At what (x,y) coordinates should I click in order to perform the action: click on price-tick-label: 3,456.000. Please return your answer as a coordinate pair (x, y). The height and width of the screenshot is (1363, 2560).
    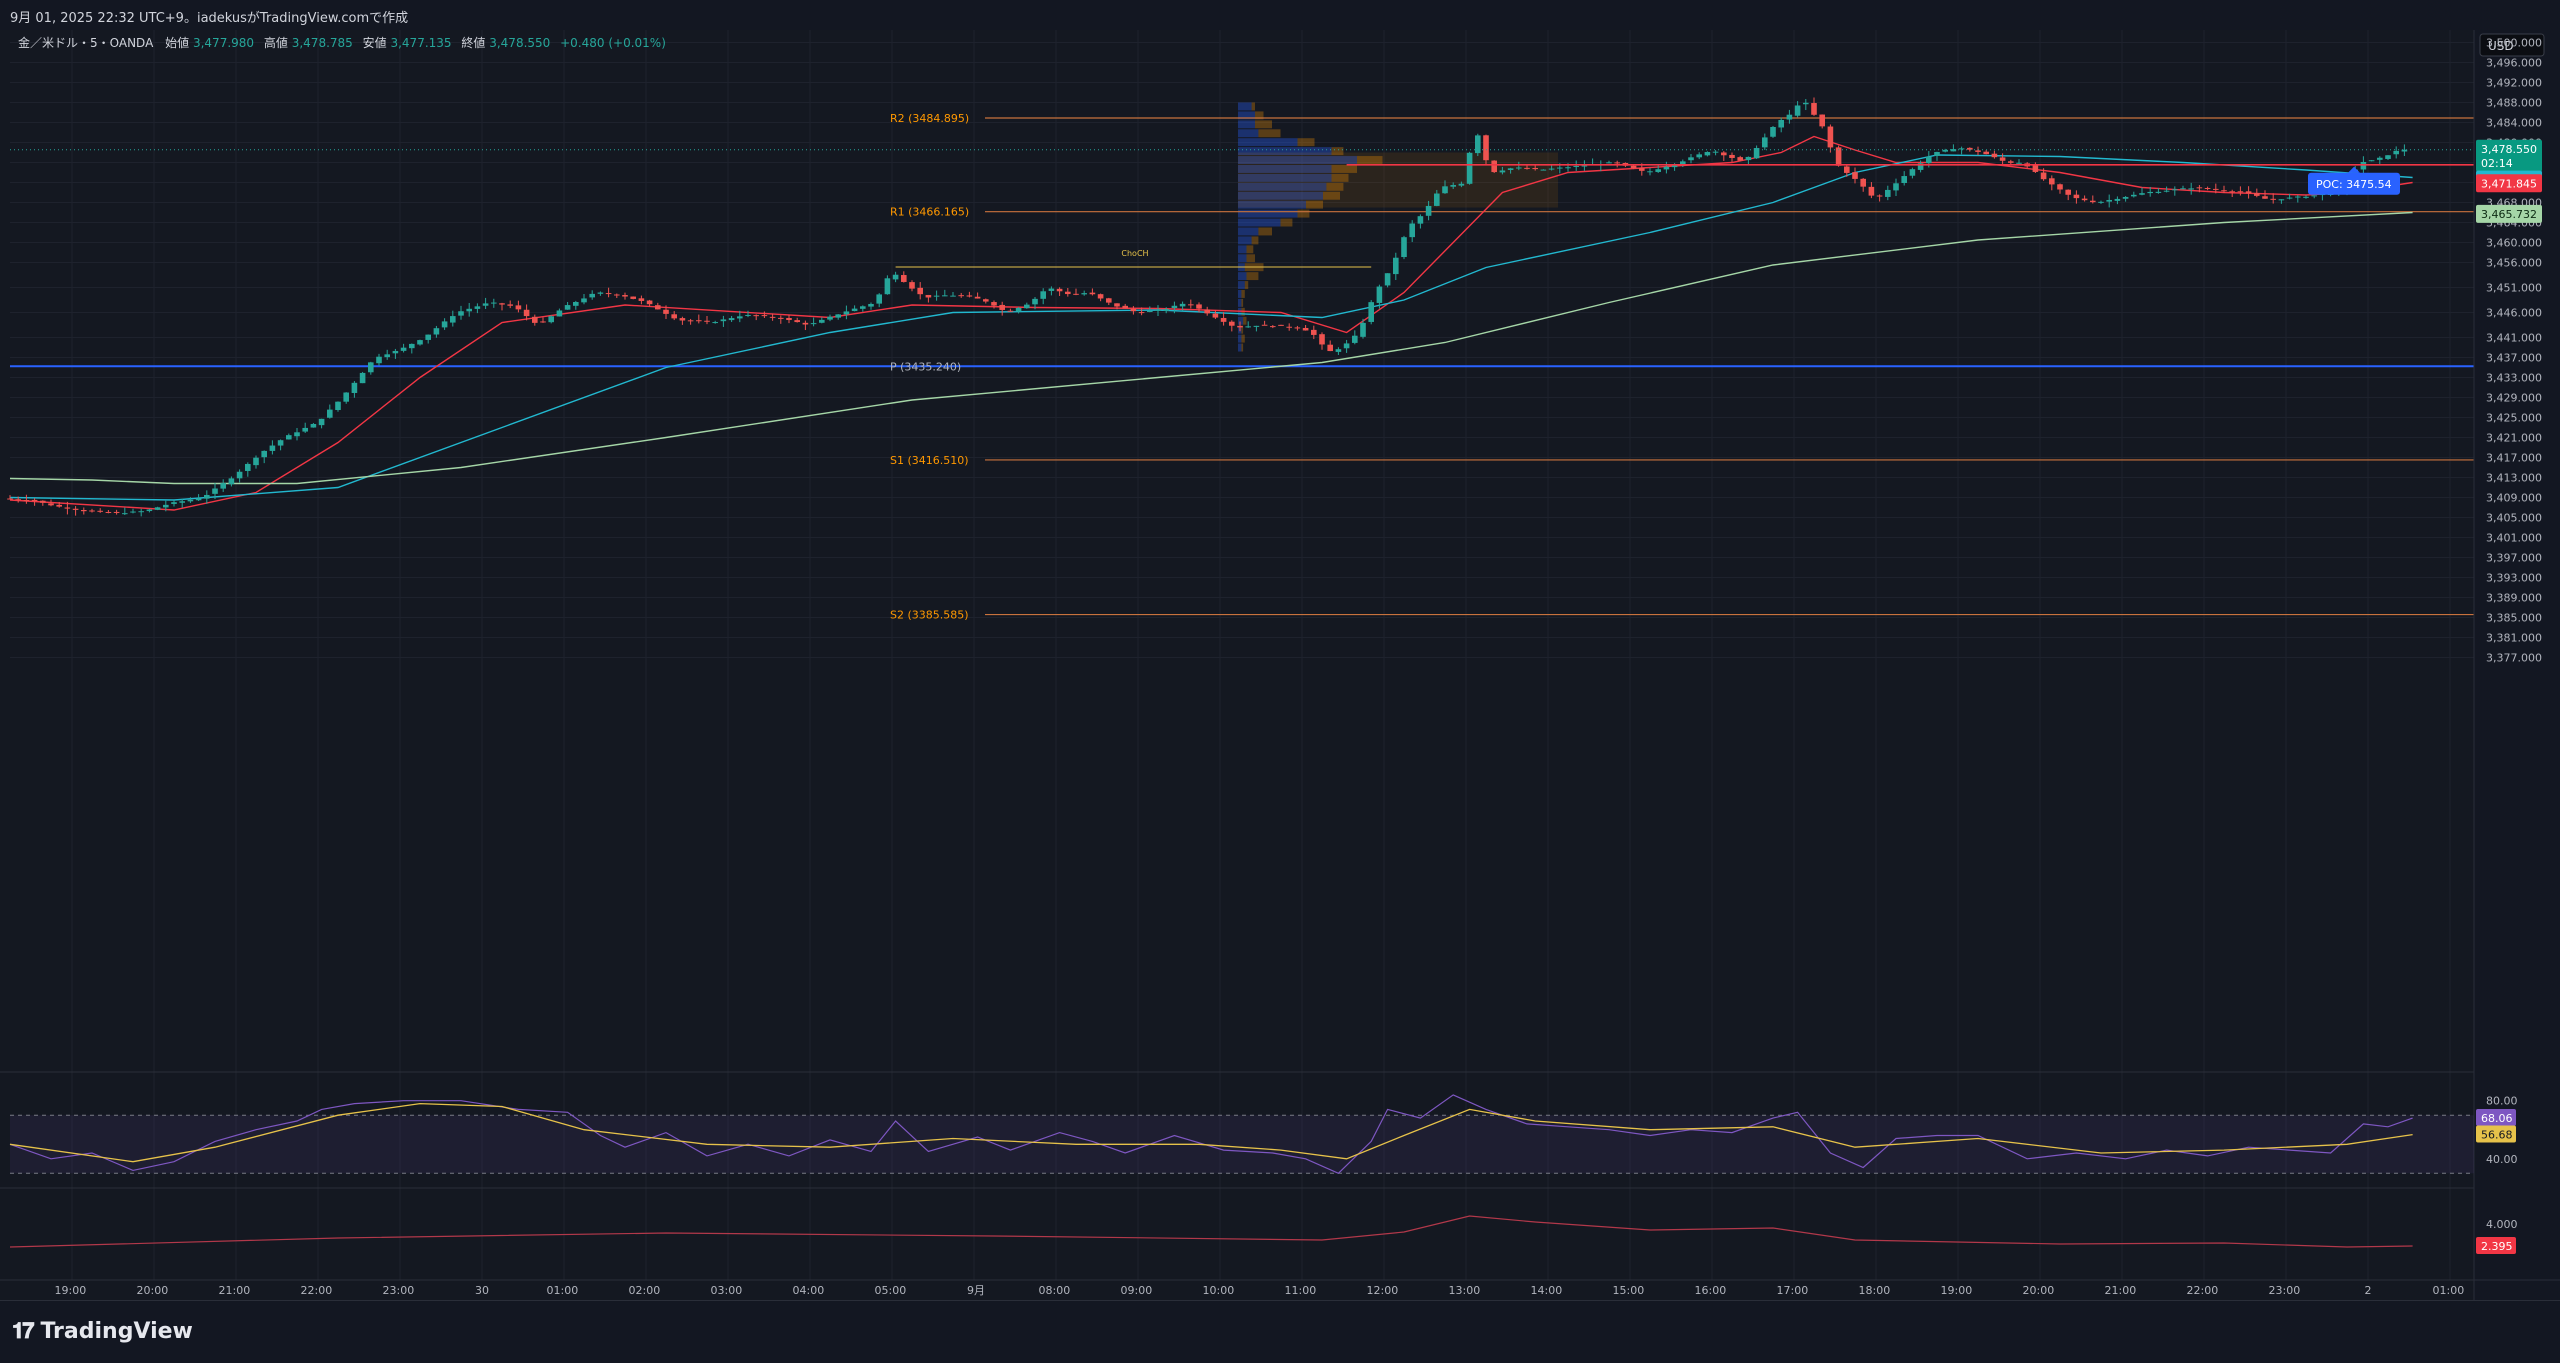
    Looking at the image, I should click on (2514, 263).